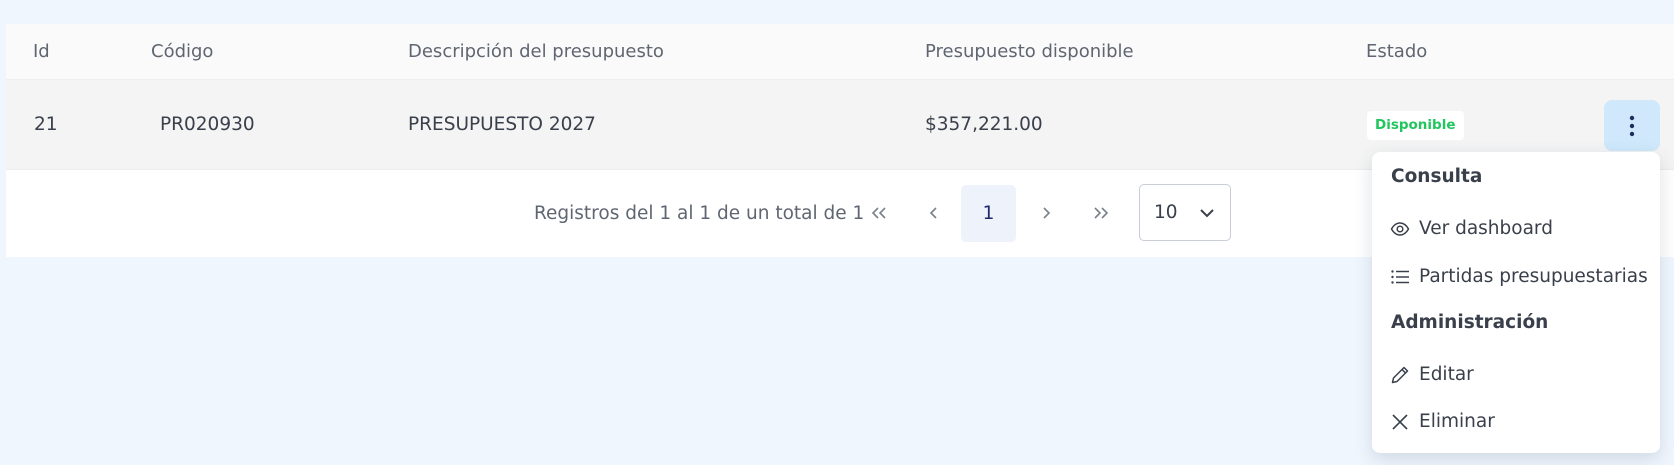 The width and height of the screenshot is (1674, 465). Describe the element at coordinates (984, 124) in the screenshot. I see `cell-available-budget: $357,221.00` at that location.